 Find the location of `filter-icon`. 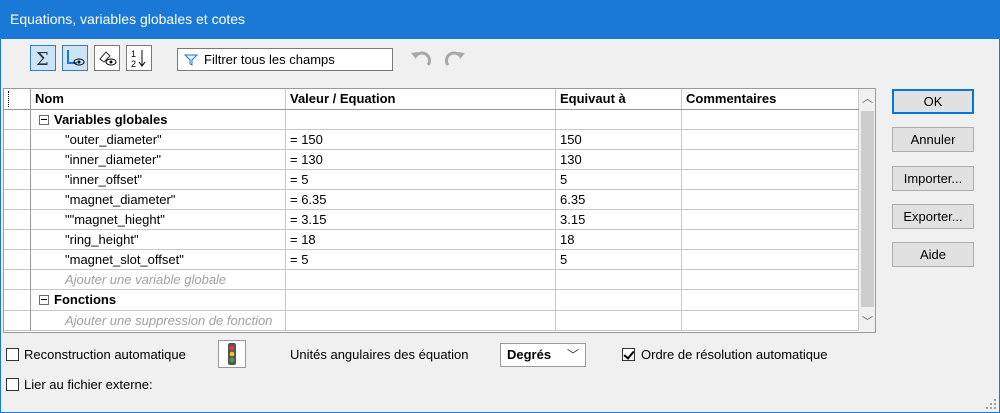

filter-icon is located at coordinates (191, 60).